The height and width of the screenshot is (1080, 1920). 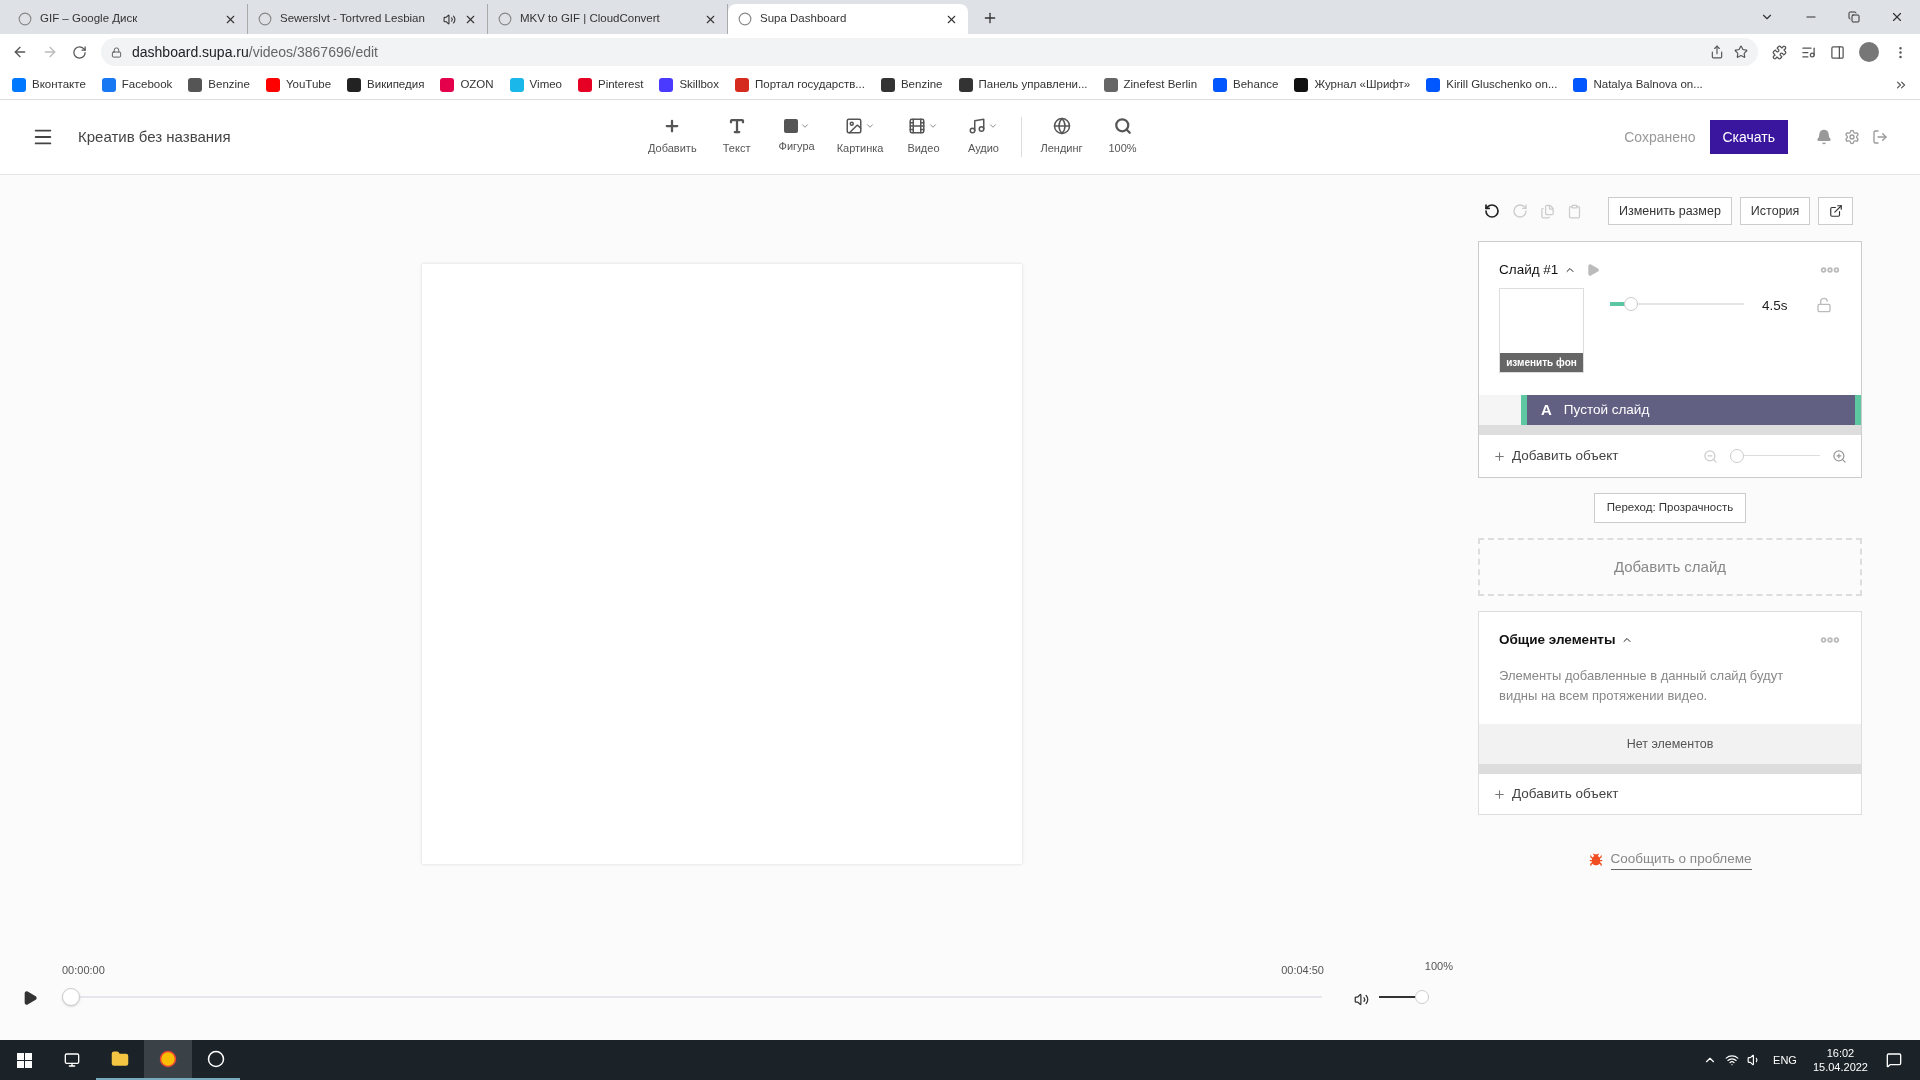 I want to click on layer-bar: A Пустой слайд, so click(x=1691, y=410).